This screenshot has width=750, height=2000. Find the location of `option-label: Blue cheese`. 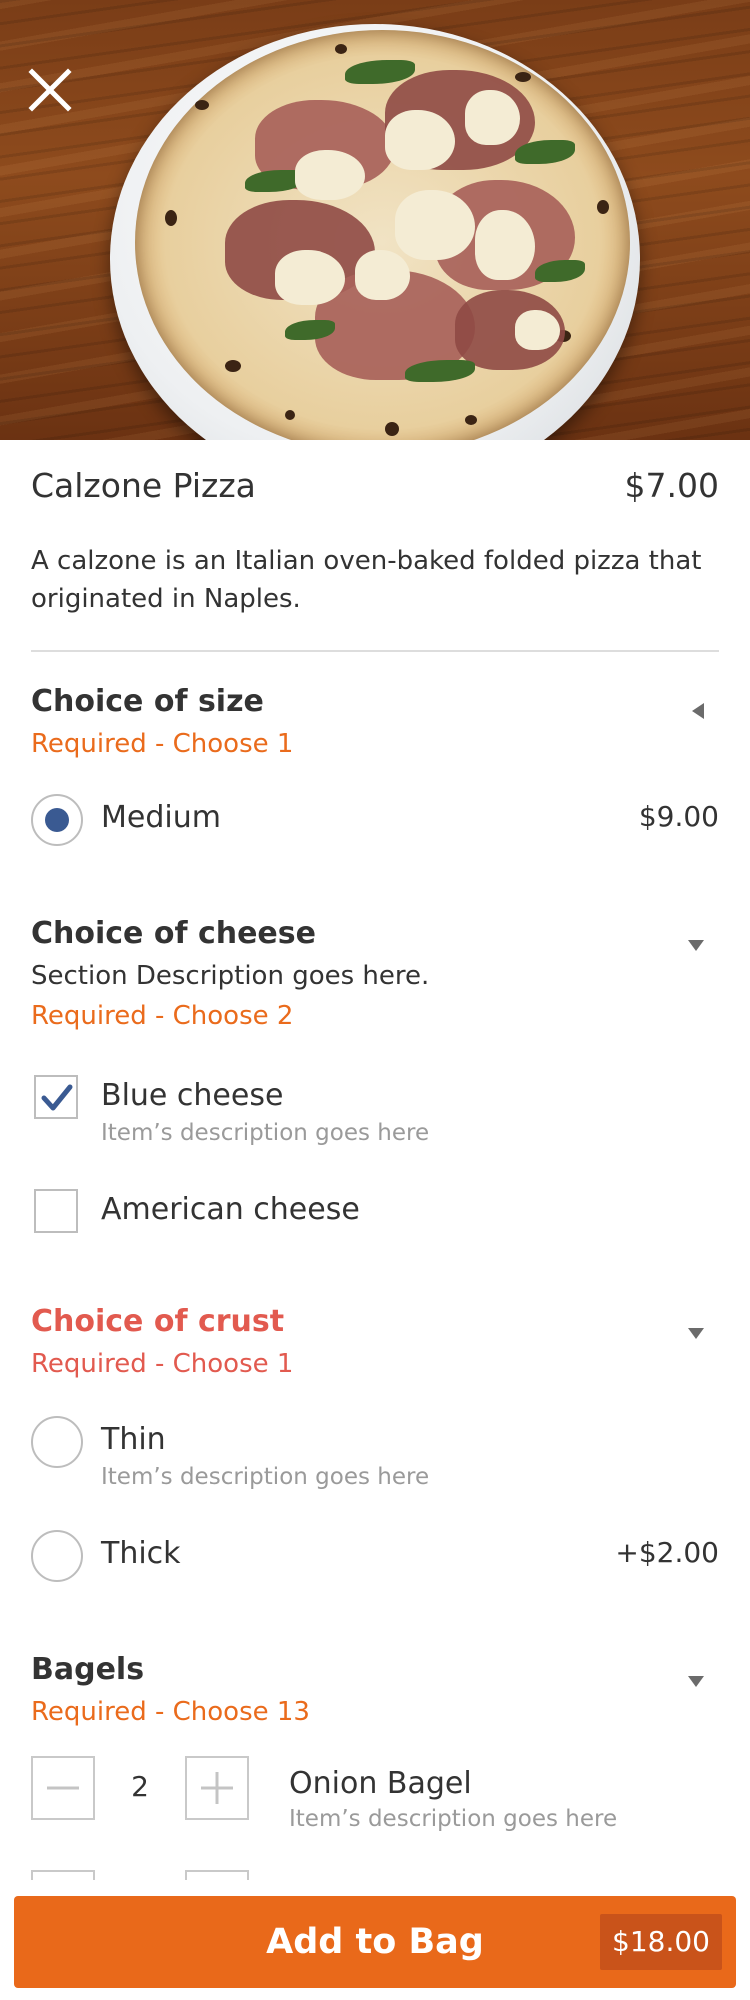

option-label: Blue cheese is located at coordinates (192, 1095).